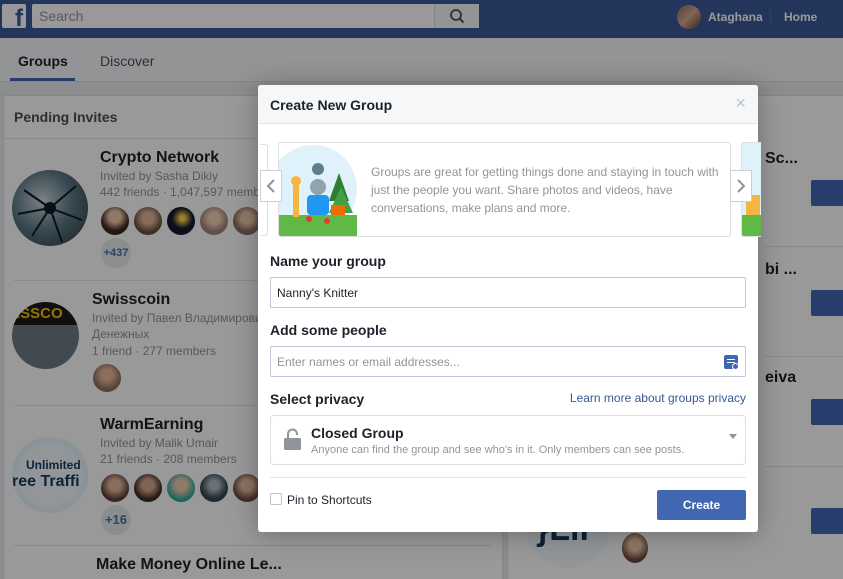 The width and height of the screenshot is (843, 579). What do you see at coordinates (731, 362) in the screenshot?
I see `add-people-icon` at bounding box center [731, 362].